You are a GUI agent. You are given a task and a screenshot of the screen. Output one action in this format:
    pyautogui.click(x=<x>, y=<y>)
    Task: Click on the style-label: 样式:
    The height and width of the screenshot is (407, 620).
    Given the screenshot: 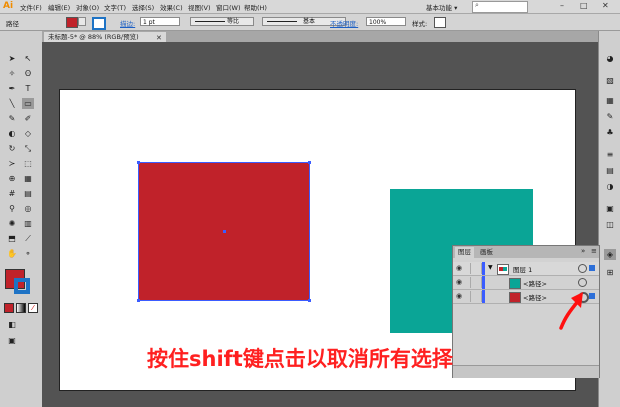 What is the action you would take?
    pyautogui.click(x=420, y=24)
    